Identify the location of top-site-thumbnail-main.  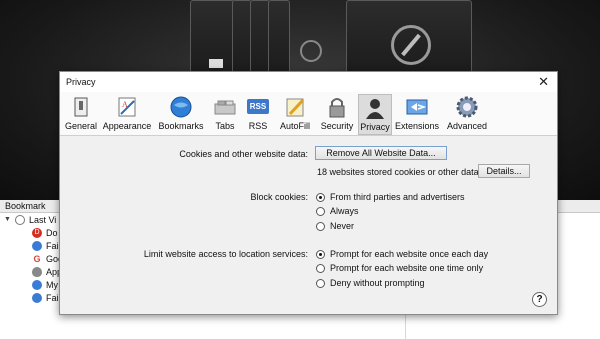
(409, 37).